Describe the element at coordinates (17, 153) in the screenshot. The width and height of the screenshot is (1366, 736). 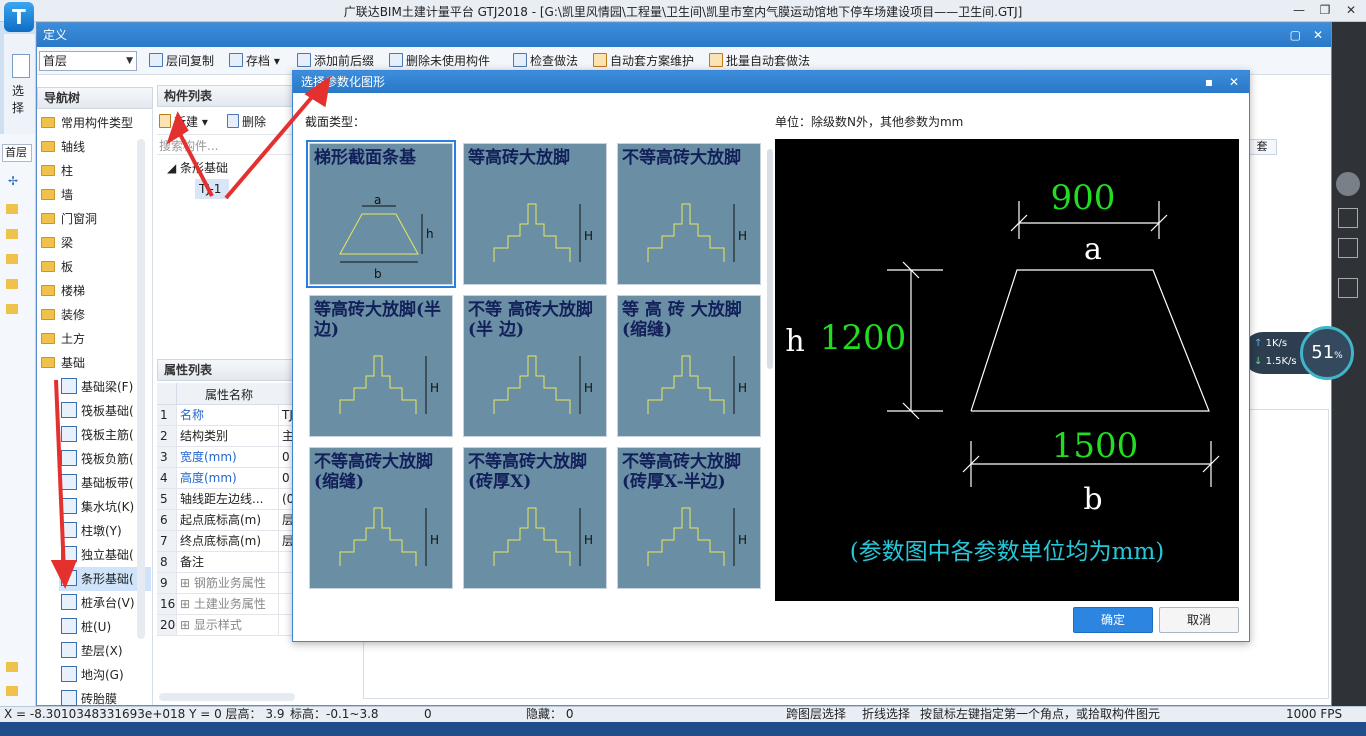
I see `side-floor-tab: 首层` at that location.